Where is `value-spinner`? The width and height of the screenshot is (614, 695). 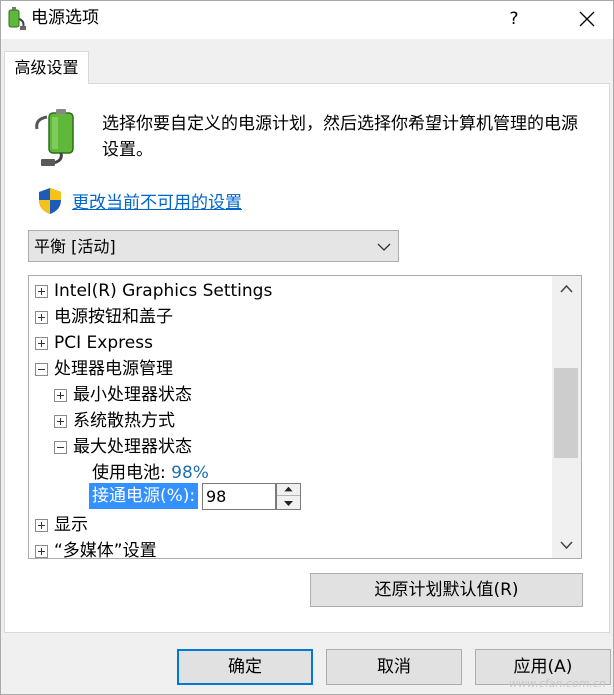
value-spinner is located at coordinates (288, 496).